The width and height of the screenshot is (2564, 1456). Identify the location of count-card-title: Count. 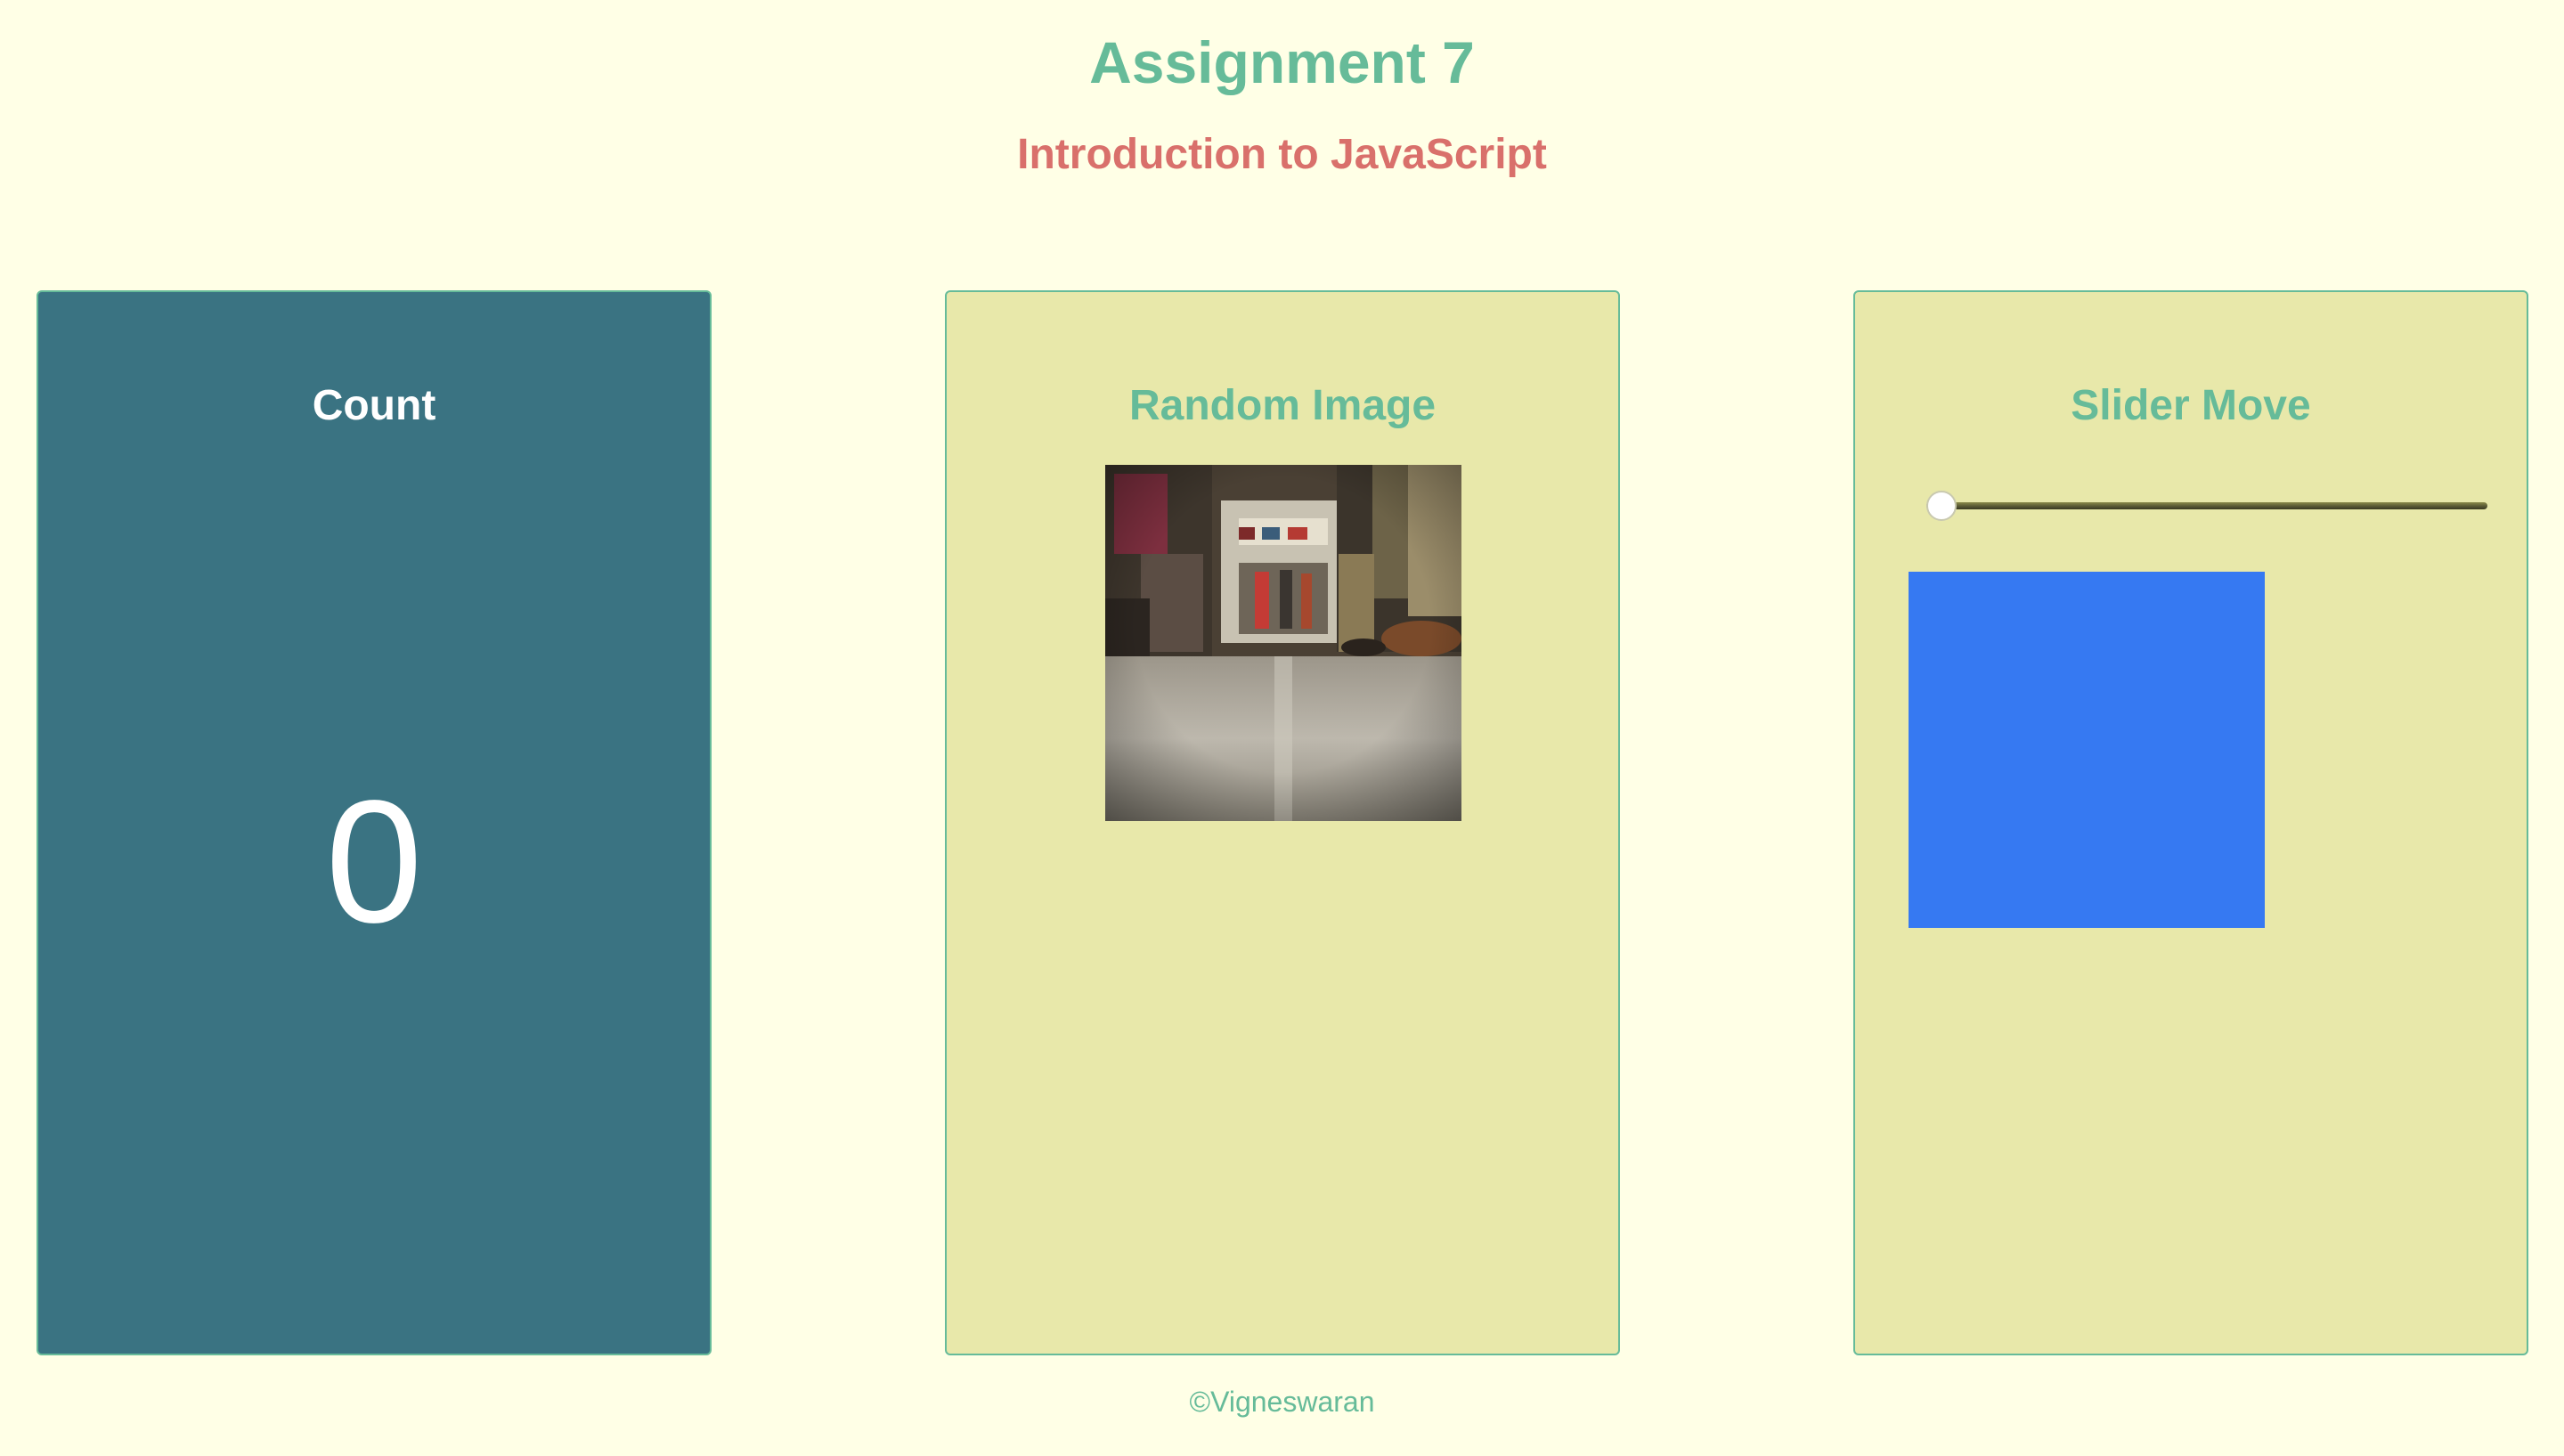
(374, 405).